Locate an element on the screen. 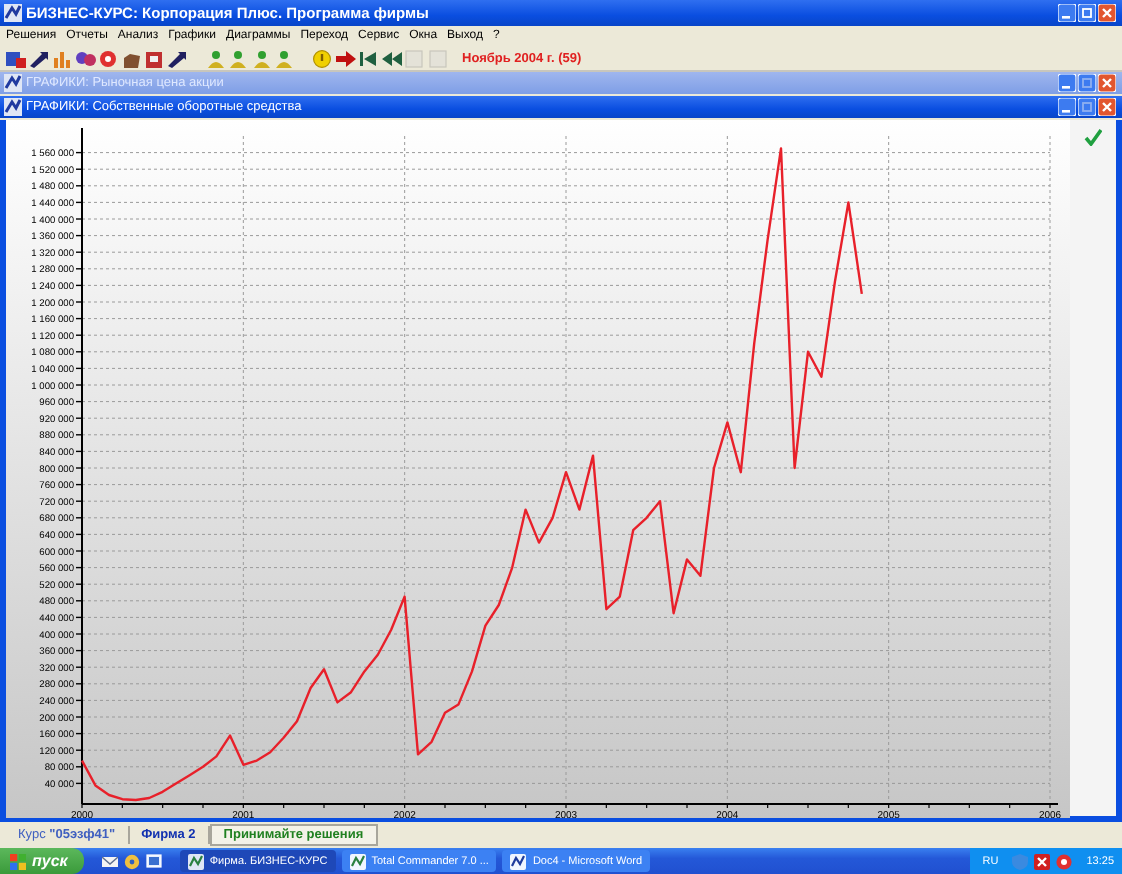  rewind-icon is located at coordinates (391, 58).